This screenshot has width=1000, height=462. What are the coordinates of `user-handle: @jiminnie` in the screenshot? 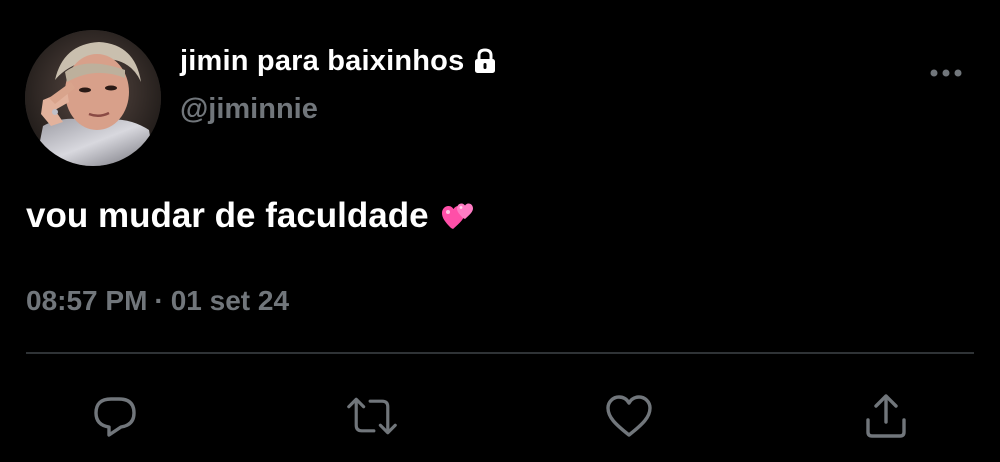 It's located at (249, 109).